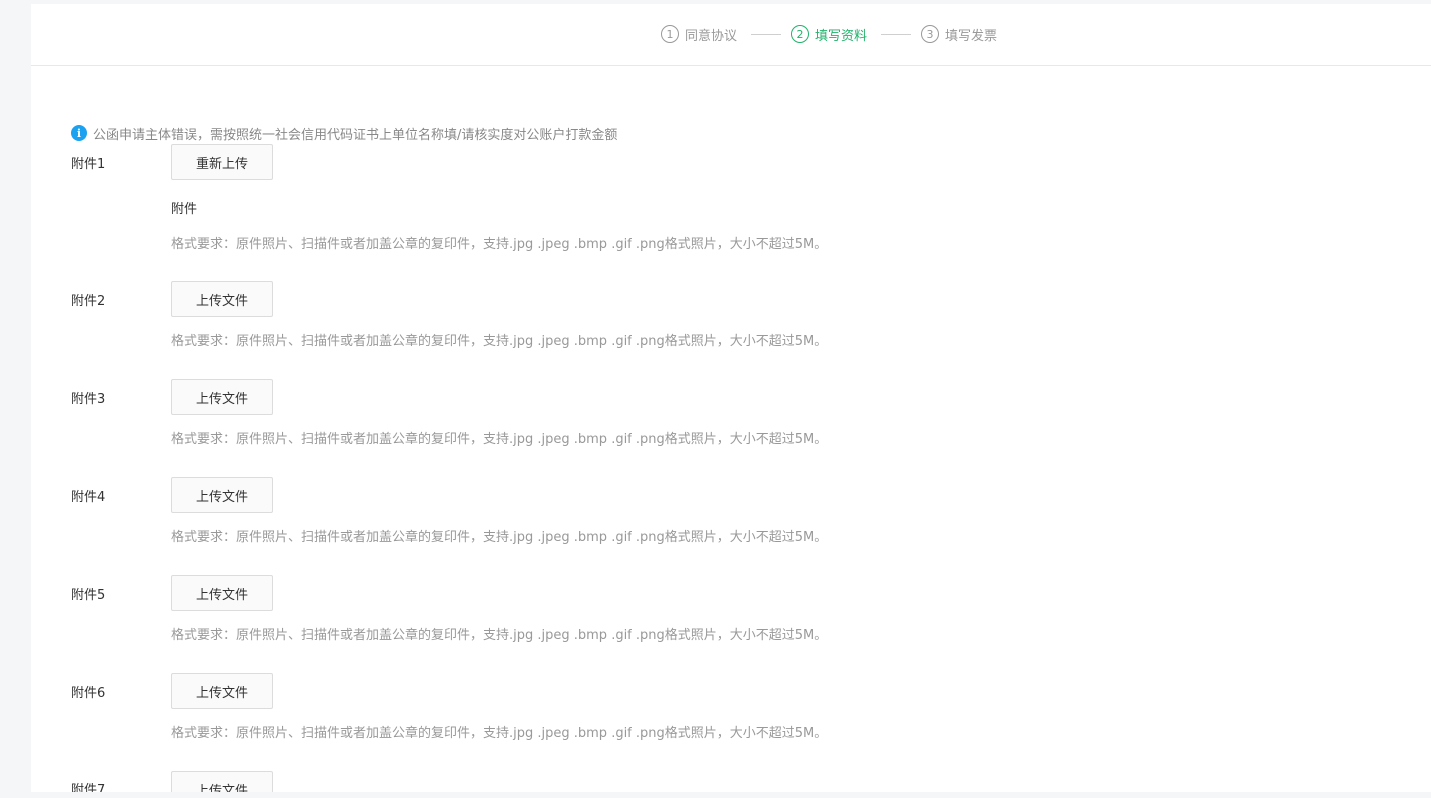  I want to click on attachment-label: 附件4, so click(88, 497).